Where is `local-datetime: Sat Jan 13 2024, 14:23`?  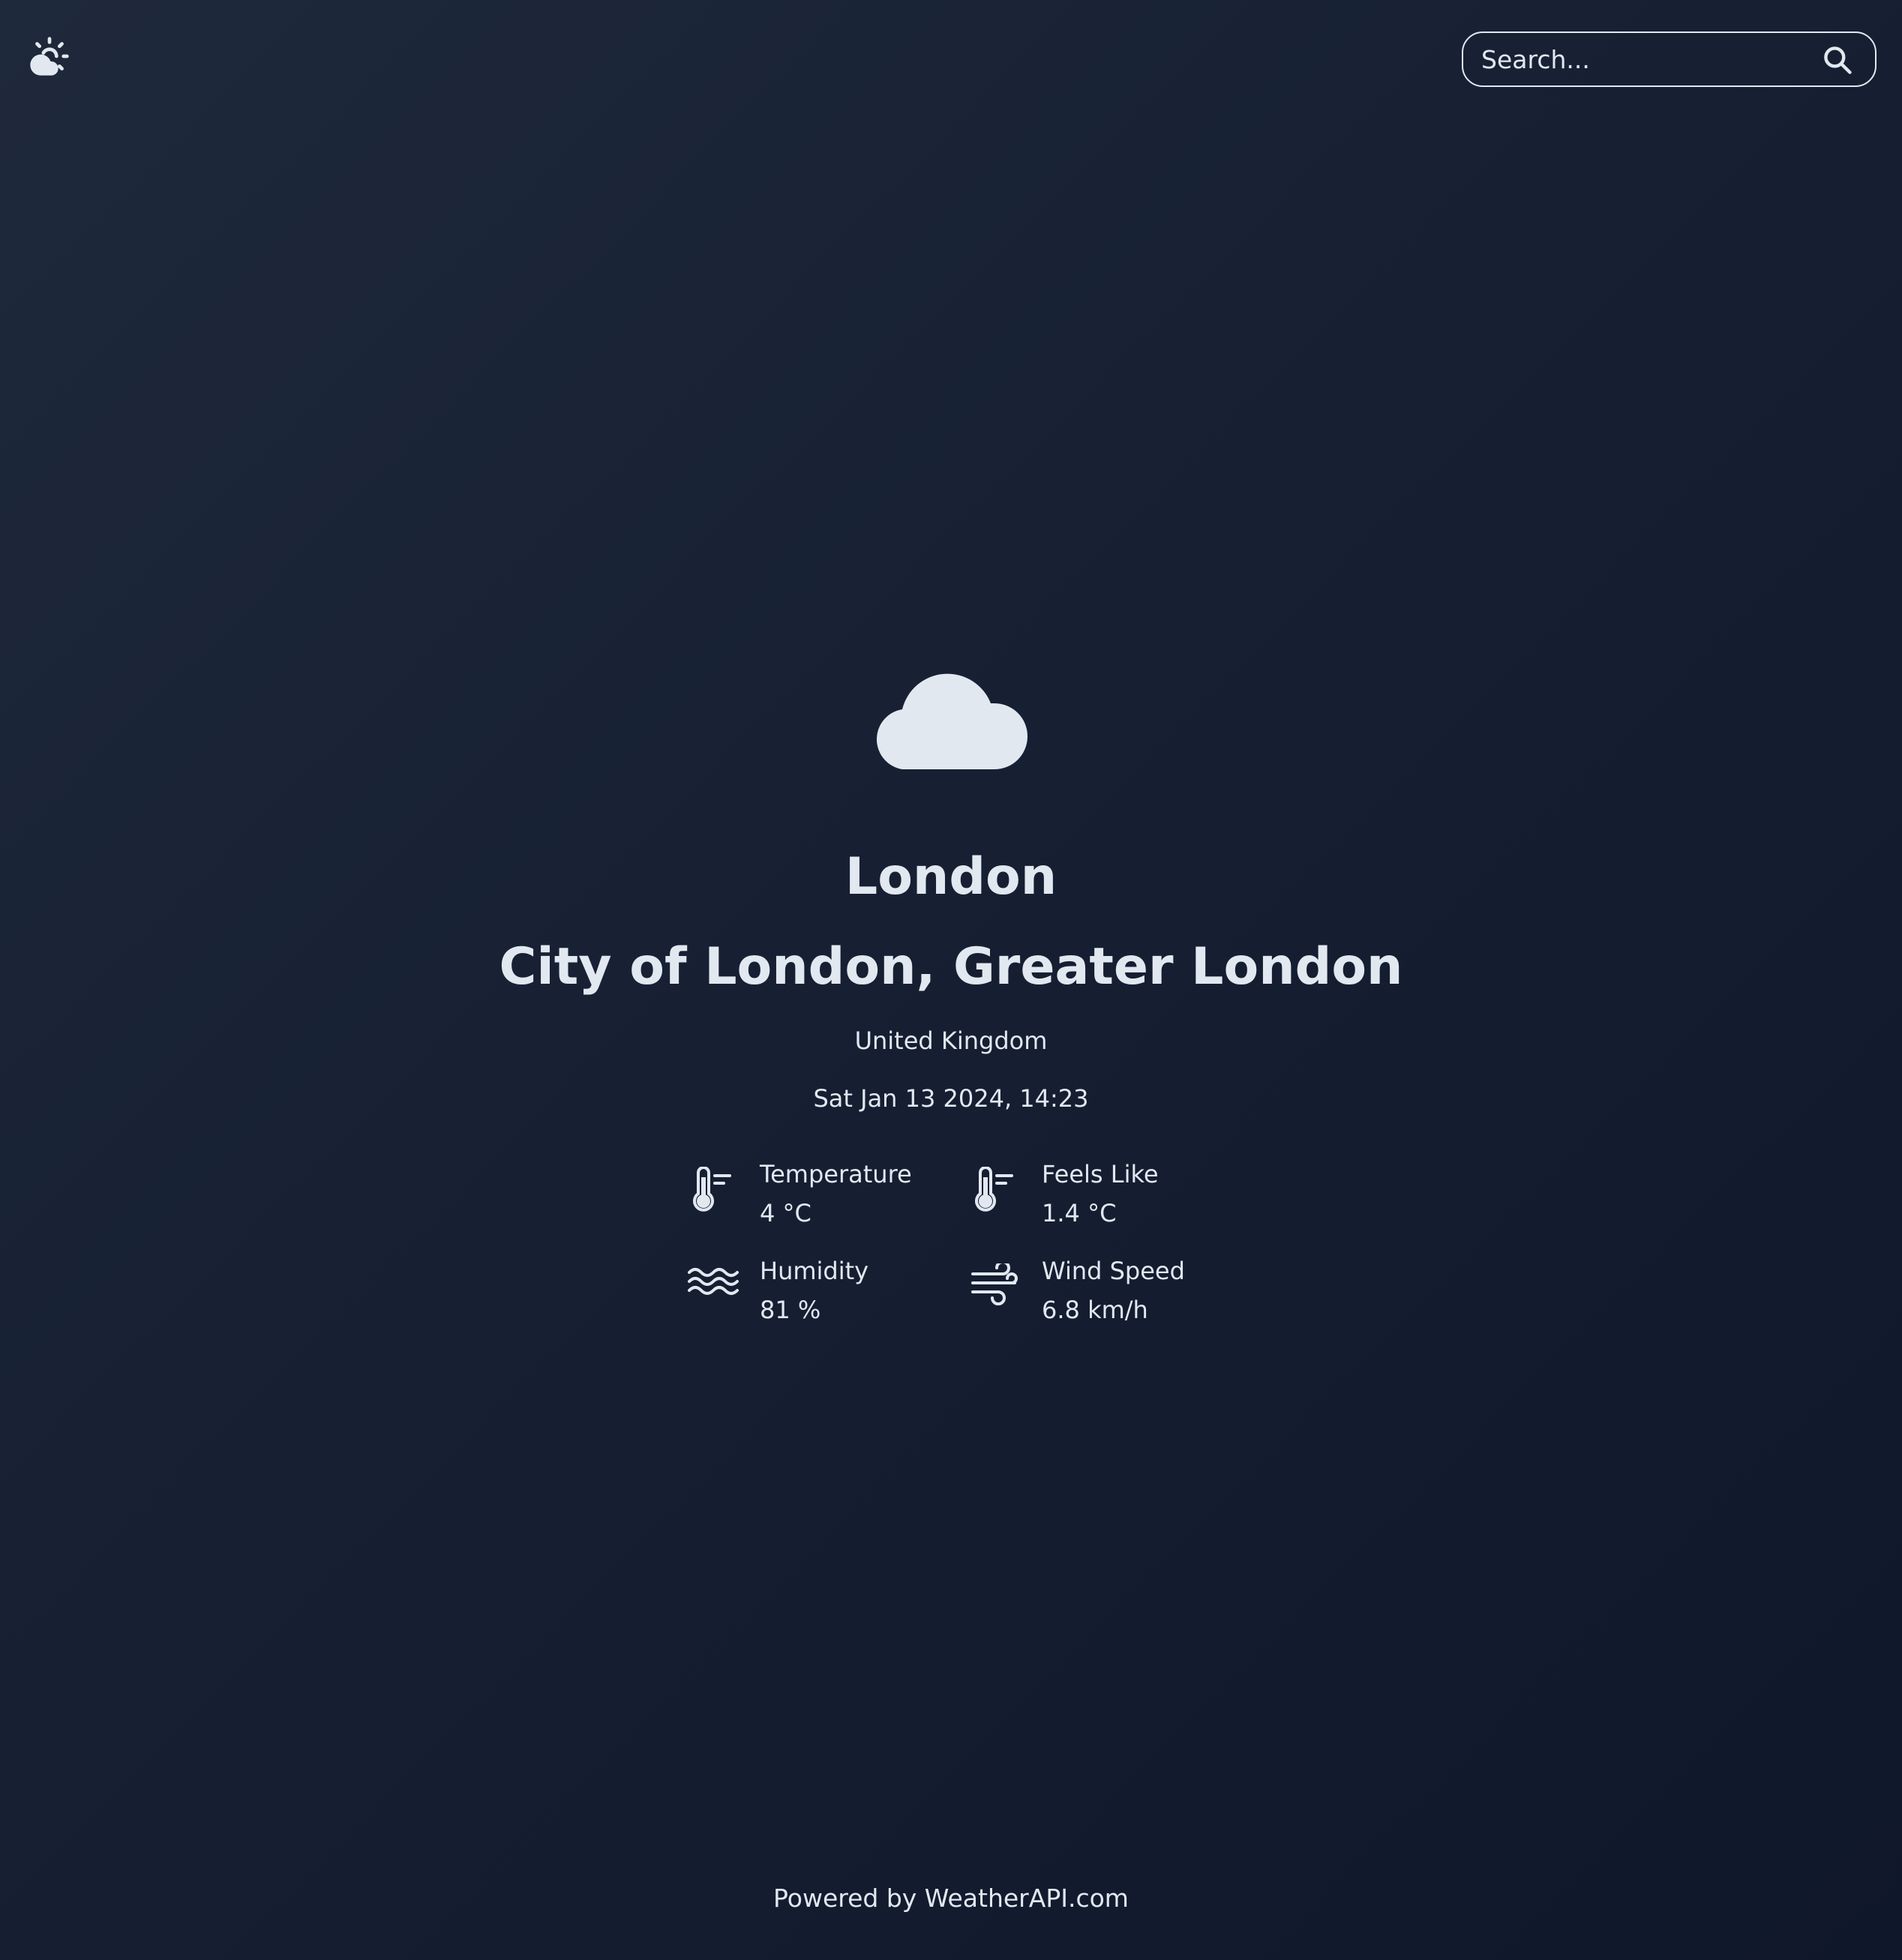
local-datetime: Sat Jan 13 2024, 14:23 is located at coordinates (951, 1098).